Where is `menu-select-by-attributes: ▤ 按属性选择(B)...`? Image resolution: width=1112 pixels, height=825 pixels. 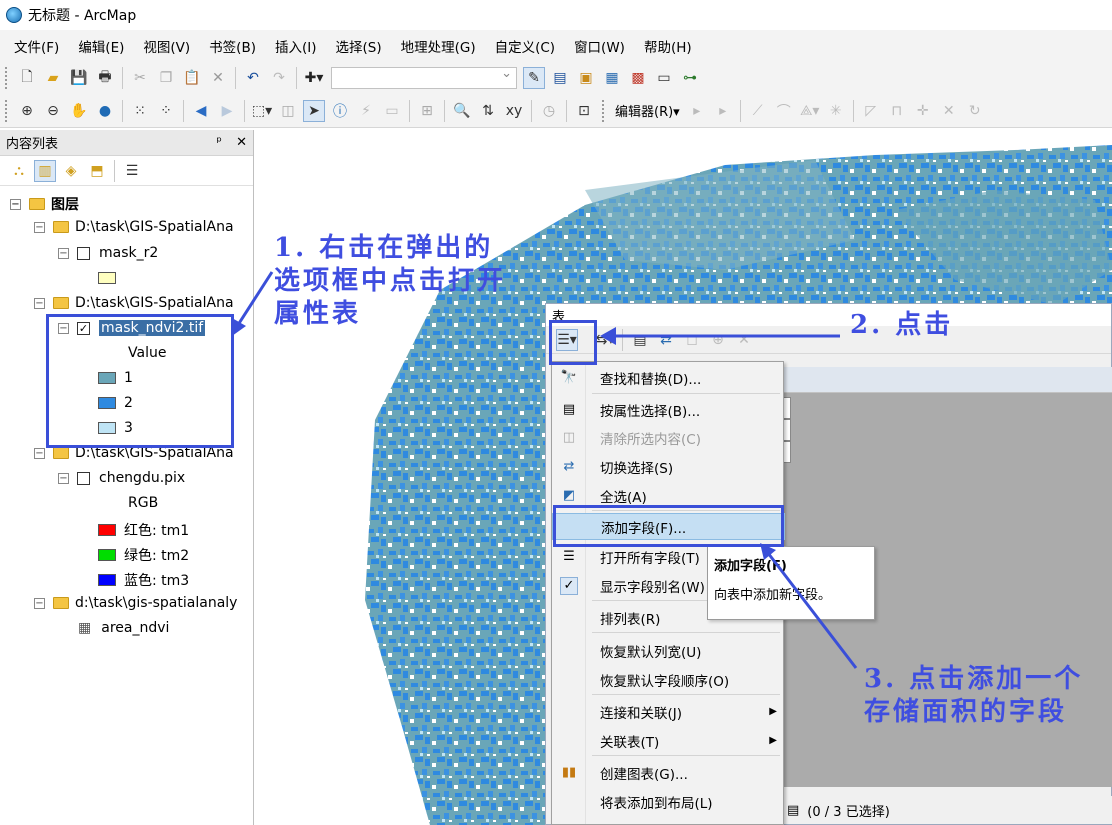
menu-select-by-attributes: ▤ 按属性选择(B)... is located at coordinates (668, 409).